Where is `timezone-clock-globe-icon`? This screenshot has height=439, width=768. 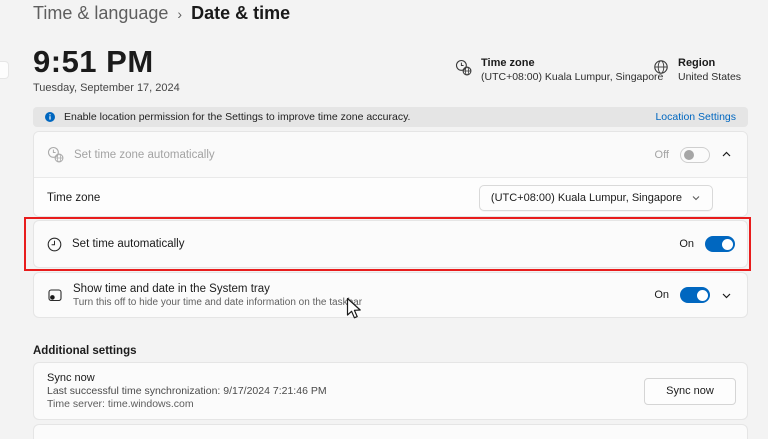 timezone-clock-globe-icon is located at coordinates (463, 67).